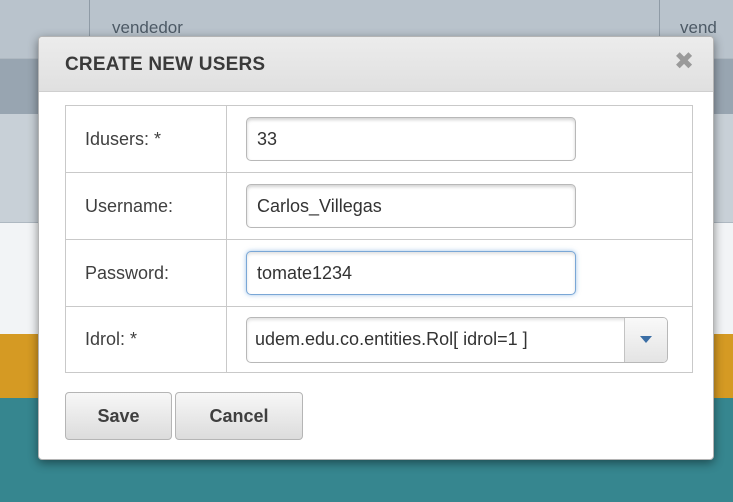 The width and height of the screenshot is (733, 502). What do you see at coordinates (411, 206) in the screenshot?
I see `username-input` at bounding box center [411, 206].